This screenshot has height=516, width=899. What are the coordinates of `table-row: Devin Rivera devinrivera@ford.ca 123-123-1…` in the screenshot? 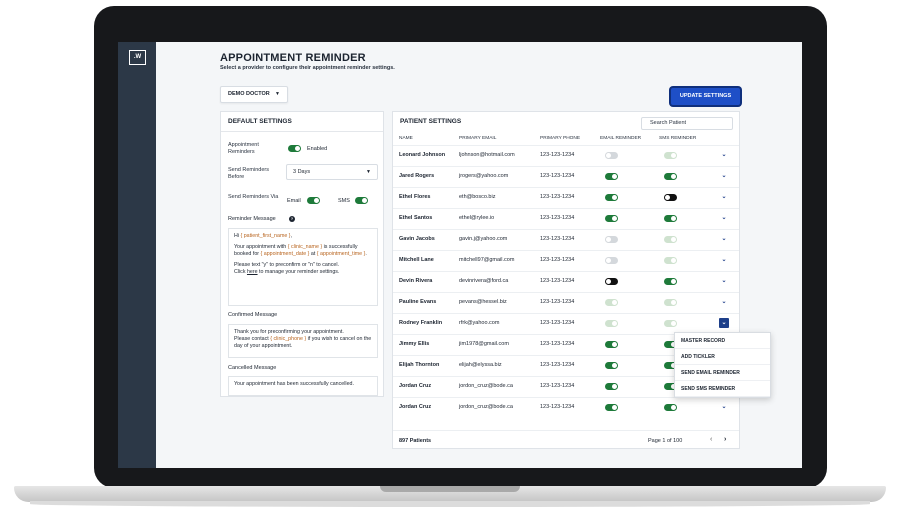 It's located at (566, 281).